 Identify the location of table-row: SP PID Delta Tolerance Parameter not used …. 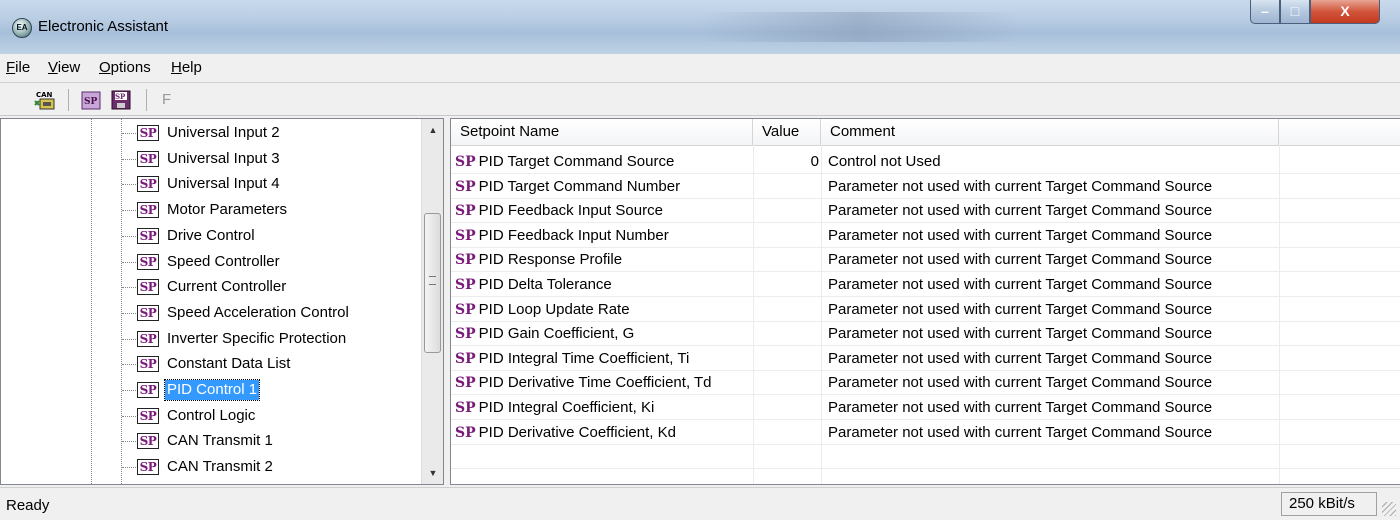
(925, 285).